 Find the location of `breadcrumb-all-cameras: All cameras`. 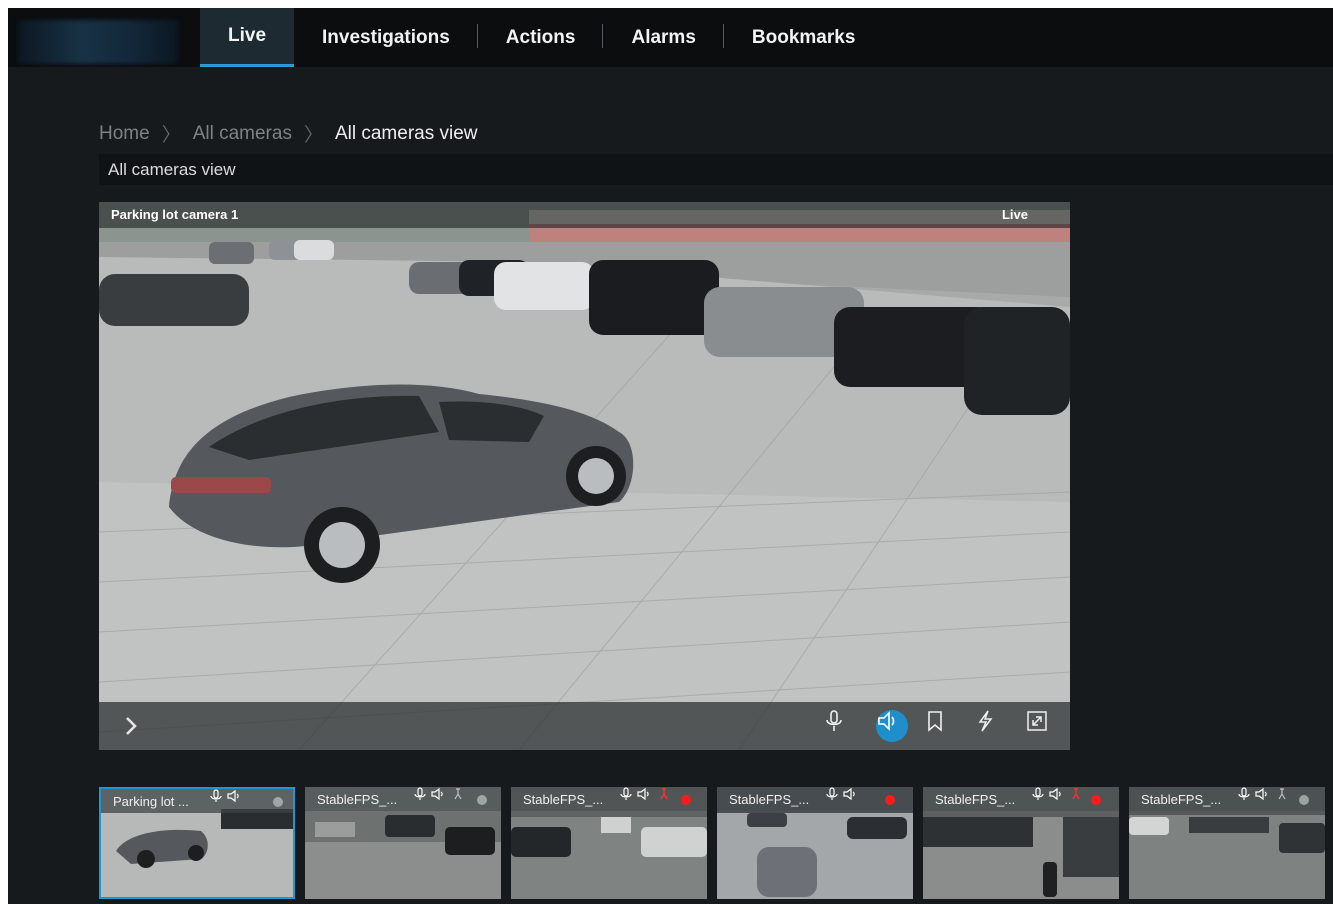

breadcrumb-all-cameras: All cameras is located at coordinates (242, 134).